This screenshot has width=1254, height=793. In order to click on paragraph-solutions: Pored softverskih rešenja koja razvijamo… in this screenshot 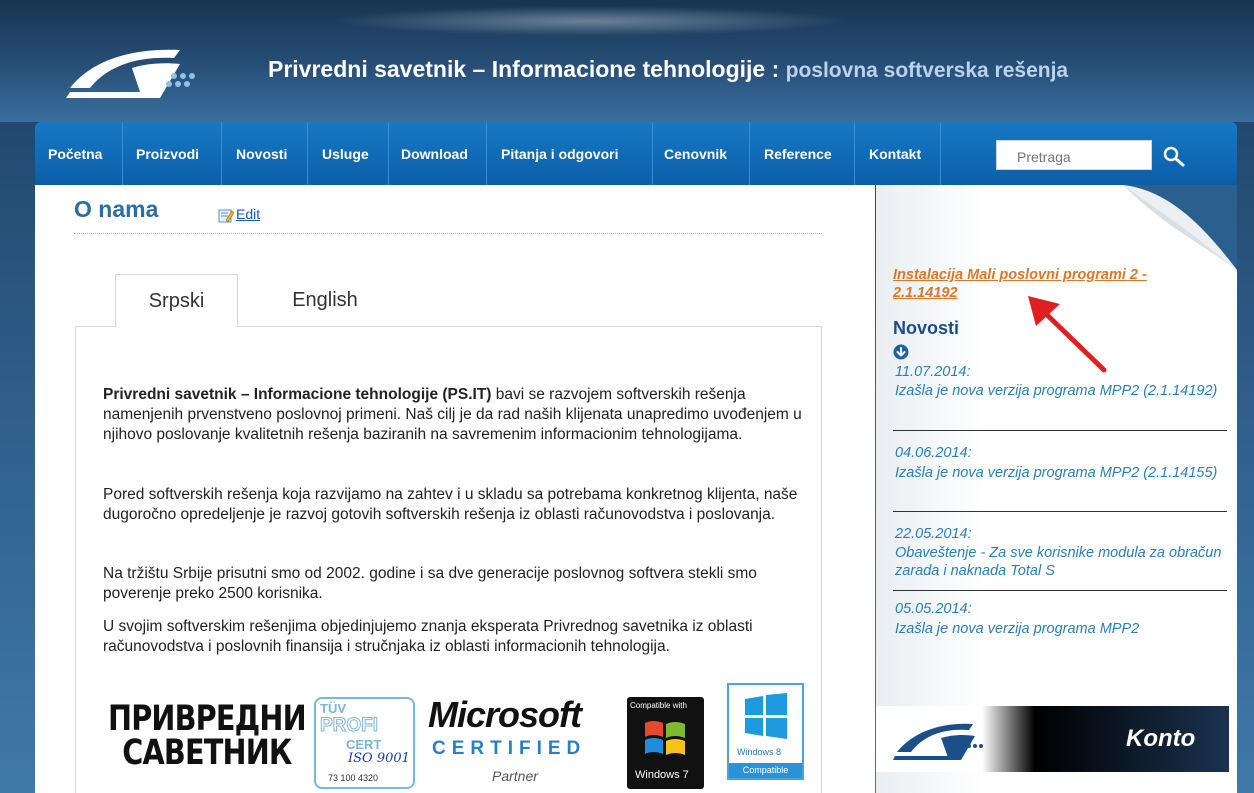, I will do `click(450, 504)`.